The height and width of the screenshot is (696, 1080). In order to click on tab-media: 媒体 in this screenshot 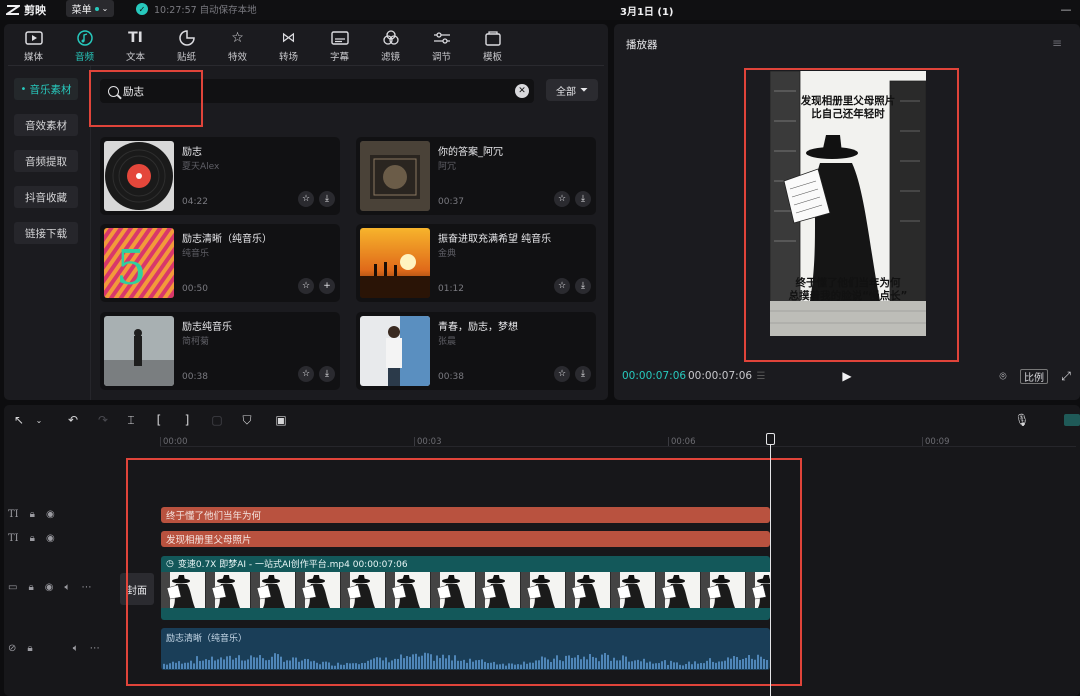, I will do `click(33, 46)`.